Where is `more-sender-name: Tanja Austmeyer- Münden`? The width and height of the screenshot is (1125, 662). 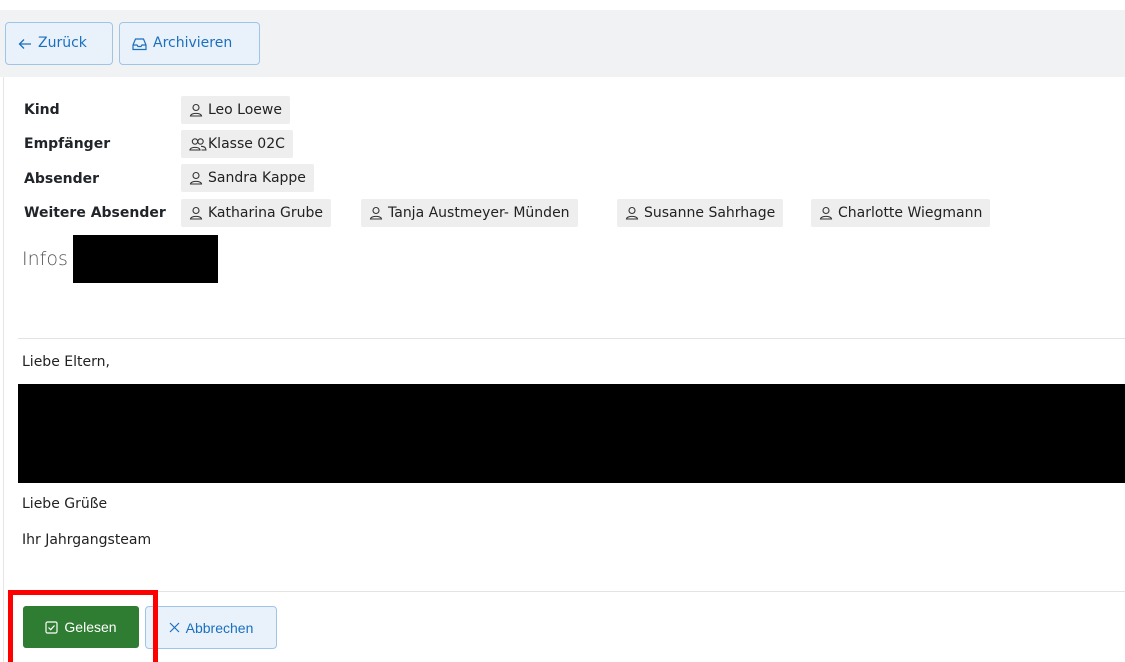 more-sender-name: Tanja Austmeyer- Münden is located at coordinates (479, 213).